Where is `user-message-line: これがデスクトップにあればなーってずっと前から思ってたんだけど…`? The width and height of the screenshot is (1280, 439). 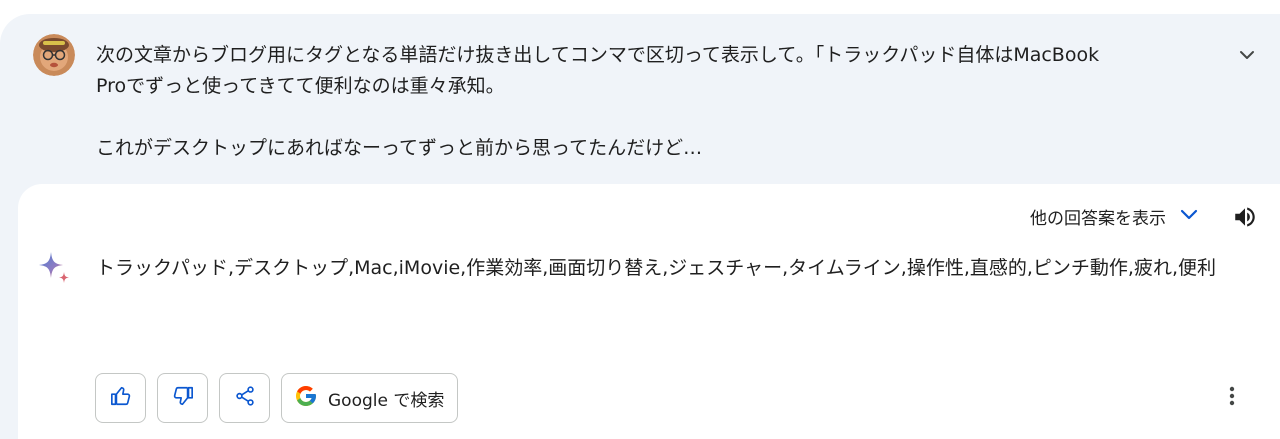 user-message-line: これがデスクトップにあればなーってずっと前から思ってたんだけど… is located at coordinates (399, 148).